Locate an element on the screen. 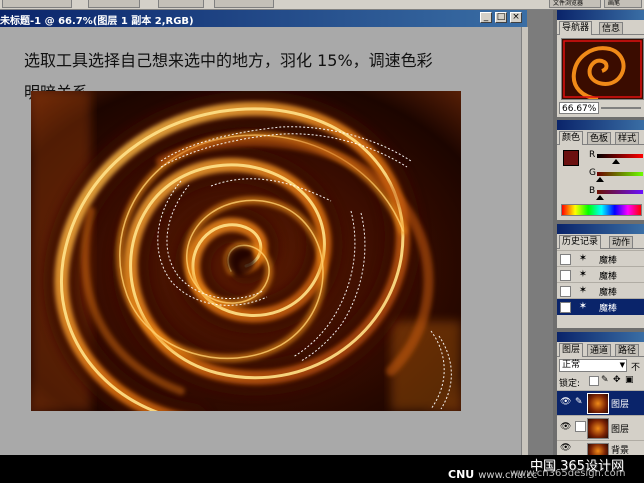  history-item-selected: ✶ 魔棒 is located at coordinates (600, 306).